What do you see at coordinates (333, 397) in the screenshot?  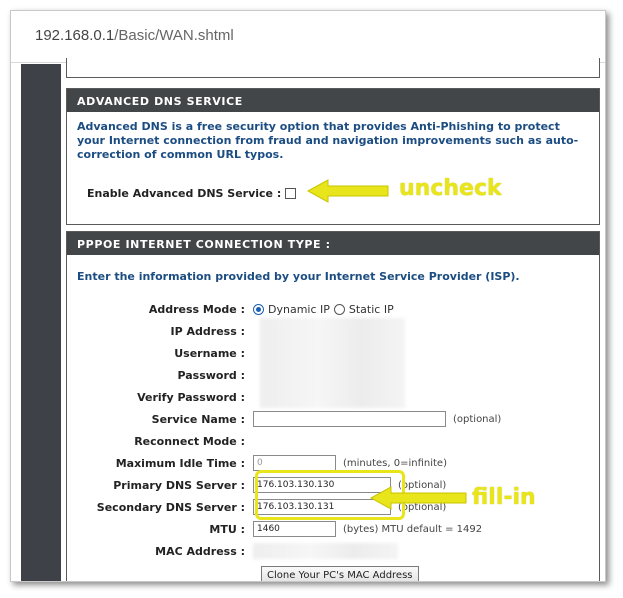 I see `verify-password-row: Verify Password :` at bounding box center [333, 397].